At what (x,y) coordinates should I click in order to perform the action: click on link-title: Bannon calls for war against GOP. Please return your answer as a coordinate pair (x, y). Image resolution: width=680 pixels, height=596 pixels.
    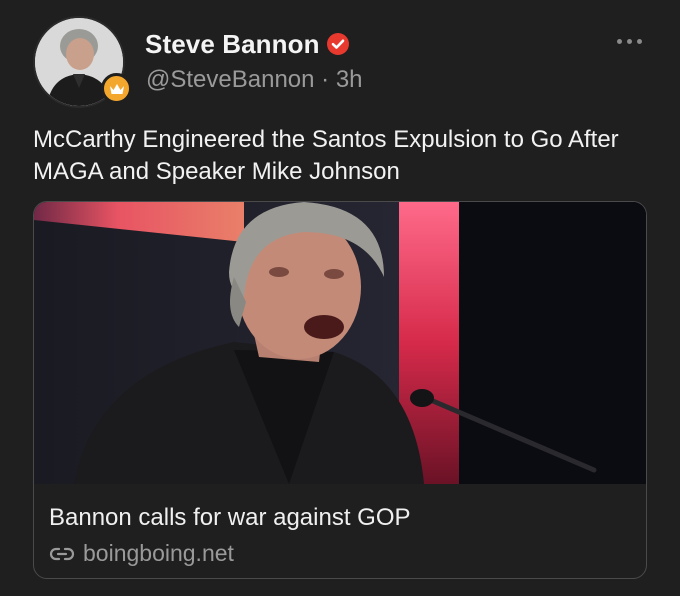
    Looking at the image, I should click on (230, 518).